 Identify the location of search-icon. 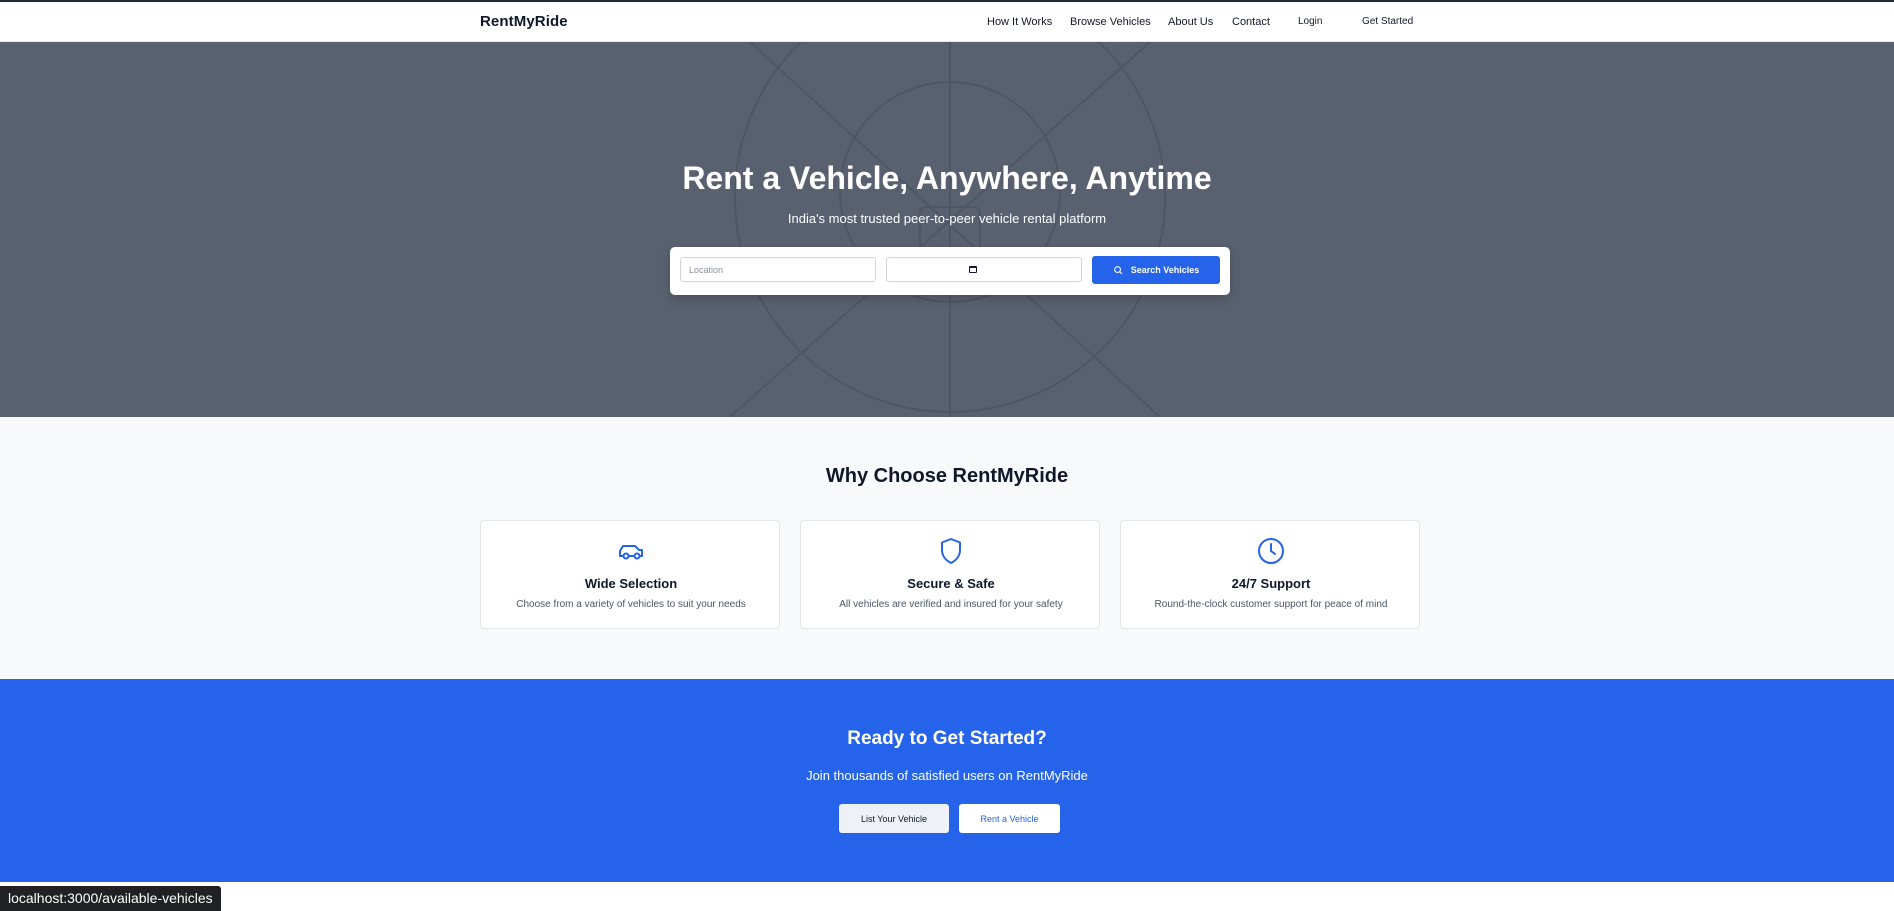
(1117, 270).